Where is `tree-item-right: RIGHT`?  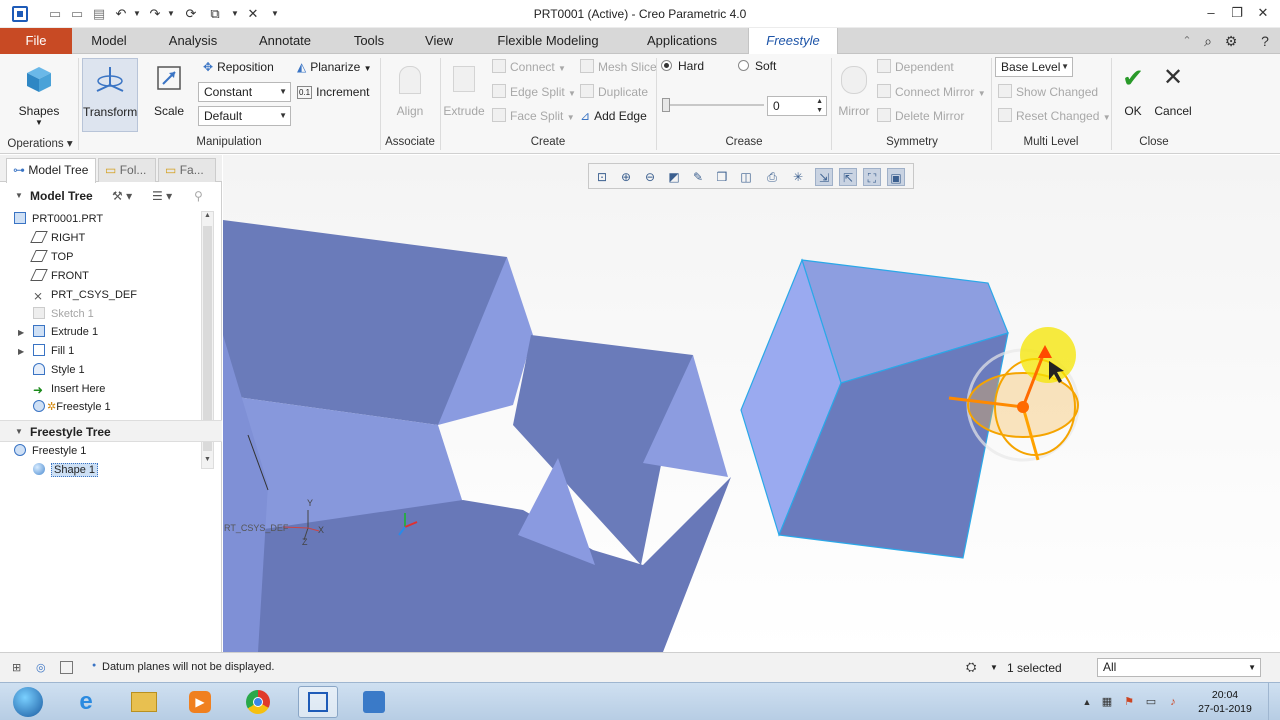
tree-item-right: RIGHT is located at coordinates (57, 238).